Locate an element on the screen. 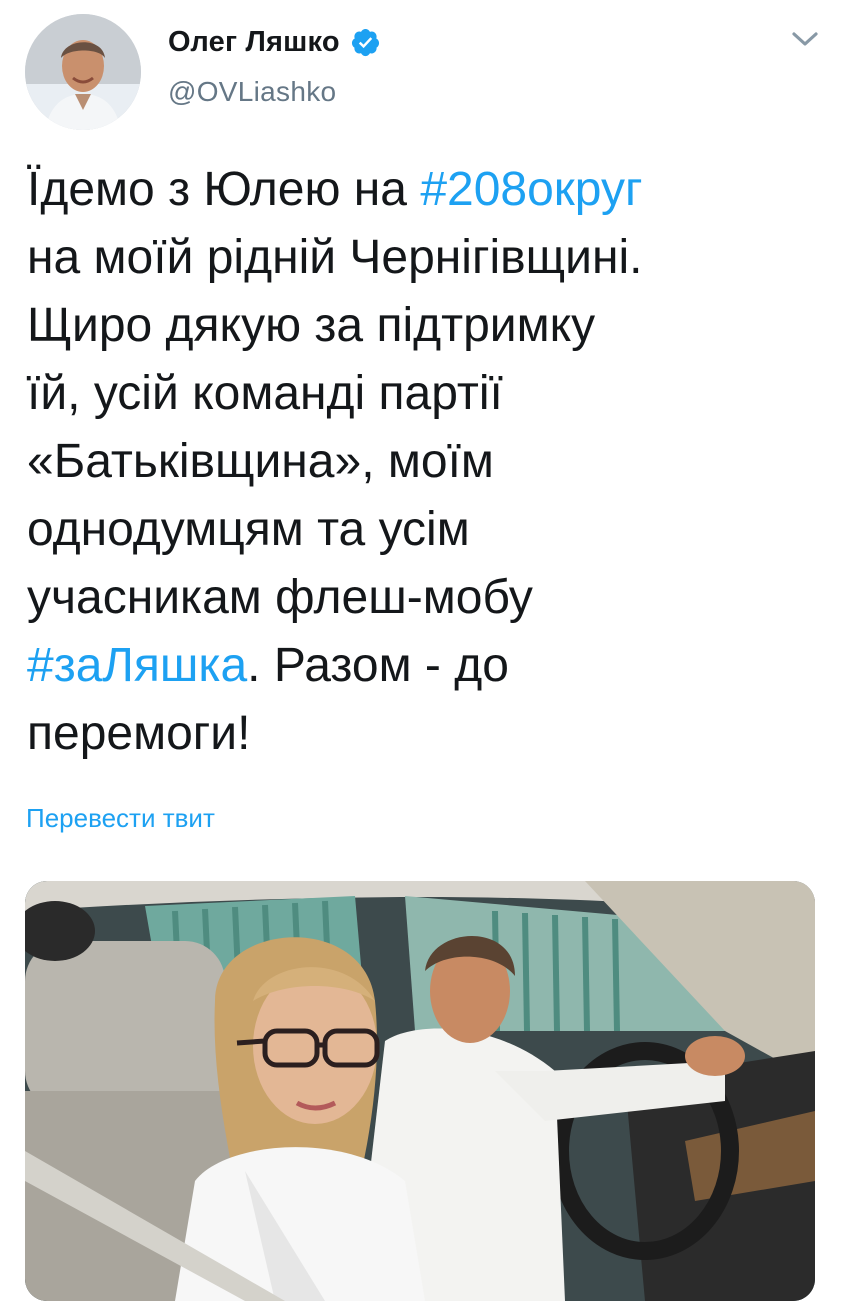 This screenshot has width=841, height=1301. tweet-text-line: Щиро дякую за підтримку is located at coordinates (311, 325).